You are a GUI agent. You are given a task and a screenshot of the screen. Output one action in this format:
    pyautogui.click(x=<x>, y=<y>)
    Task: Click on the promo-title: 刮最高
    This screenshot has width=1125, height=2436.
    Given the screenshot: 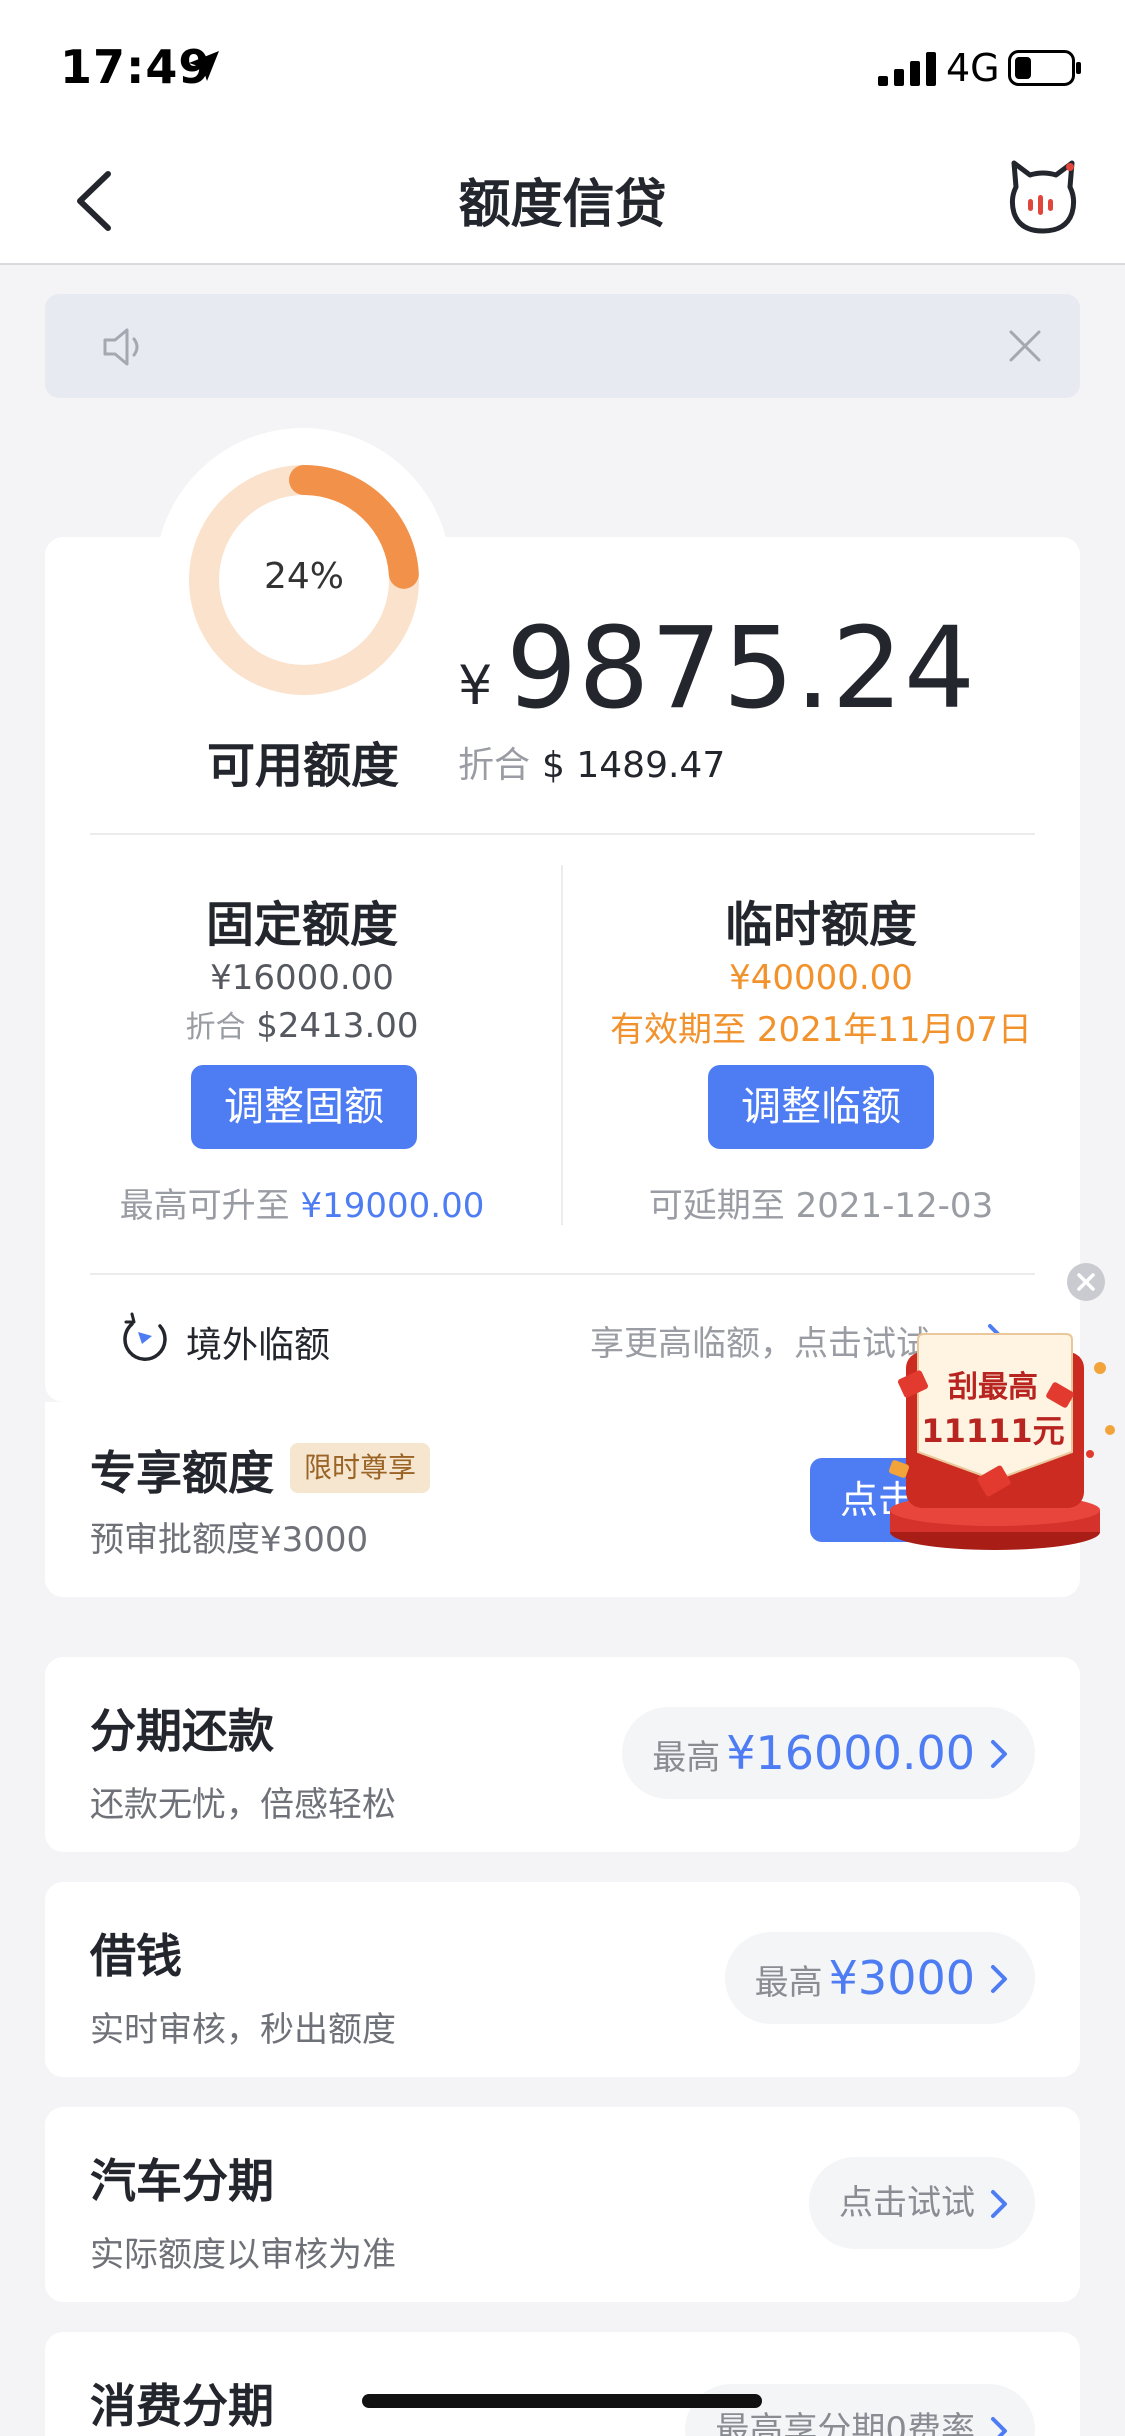 What is the action you would take?
    pyautogui.click(x=993, y=1387)
    